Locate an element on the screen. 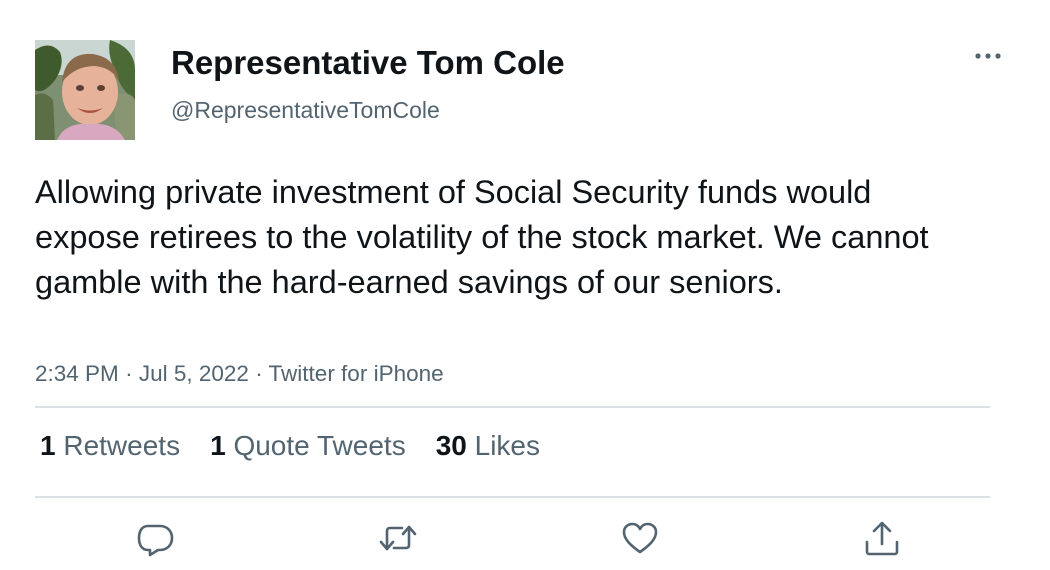  likes-stat: 30 Likes is located at coordinates (488, 446).